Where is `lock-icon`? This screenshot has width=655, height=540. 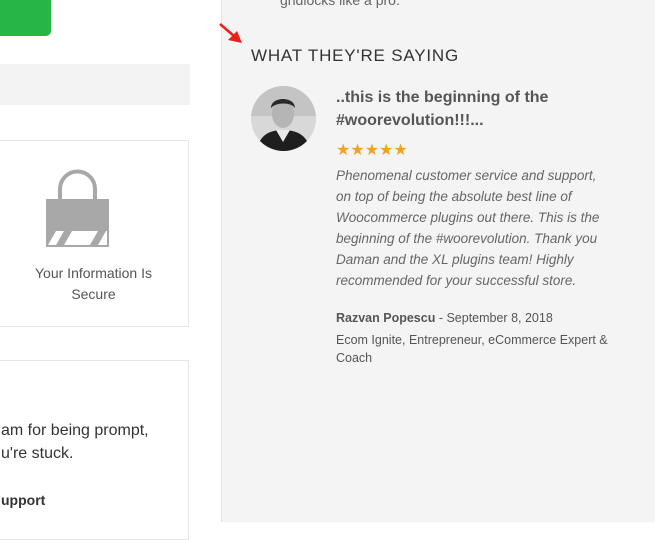
lock-icon is located at coordinates (77, 208).